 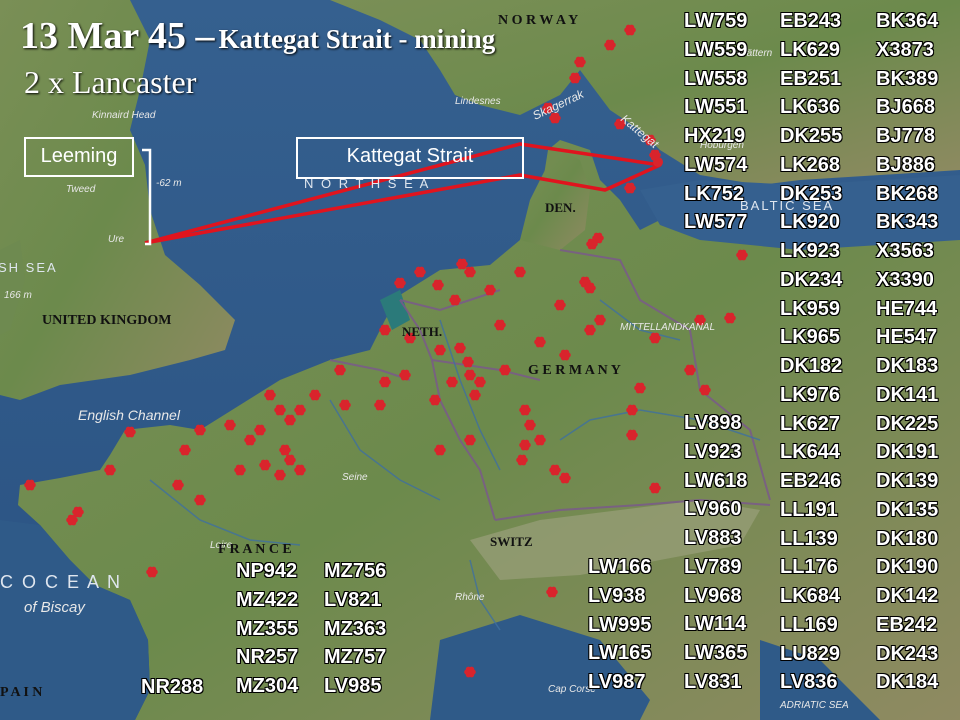 I want to click on label-tweed: Tweed, so click(x=81, y=189).